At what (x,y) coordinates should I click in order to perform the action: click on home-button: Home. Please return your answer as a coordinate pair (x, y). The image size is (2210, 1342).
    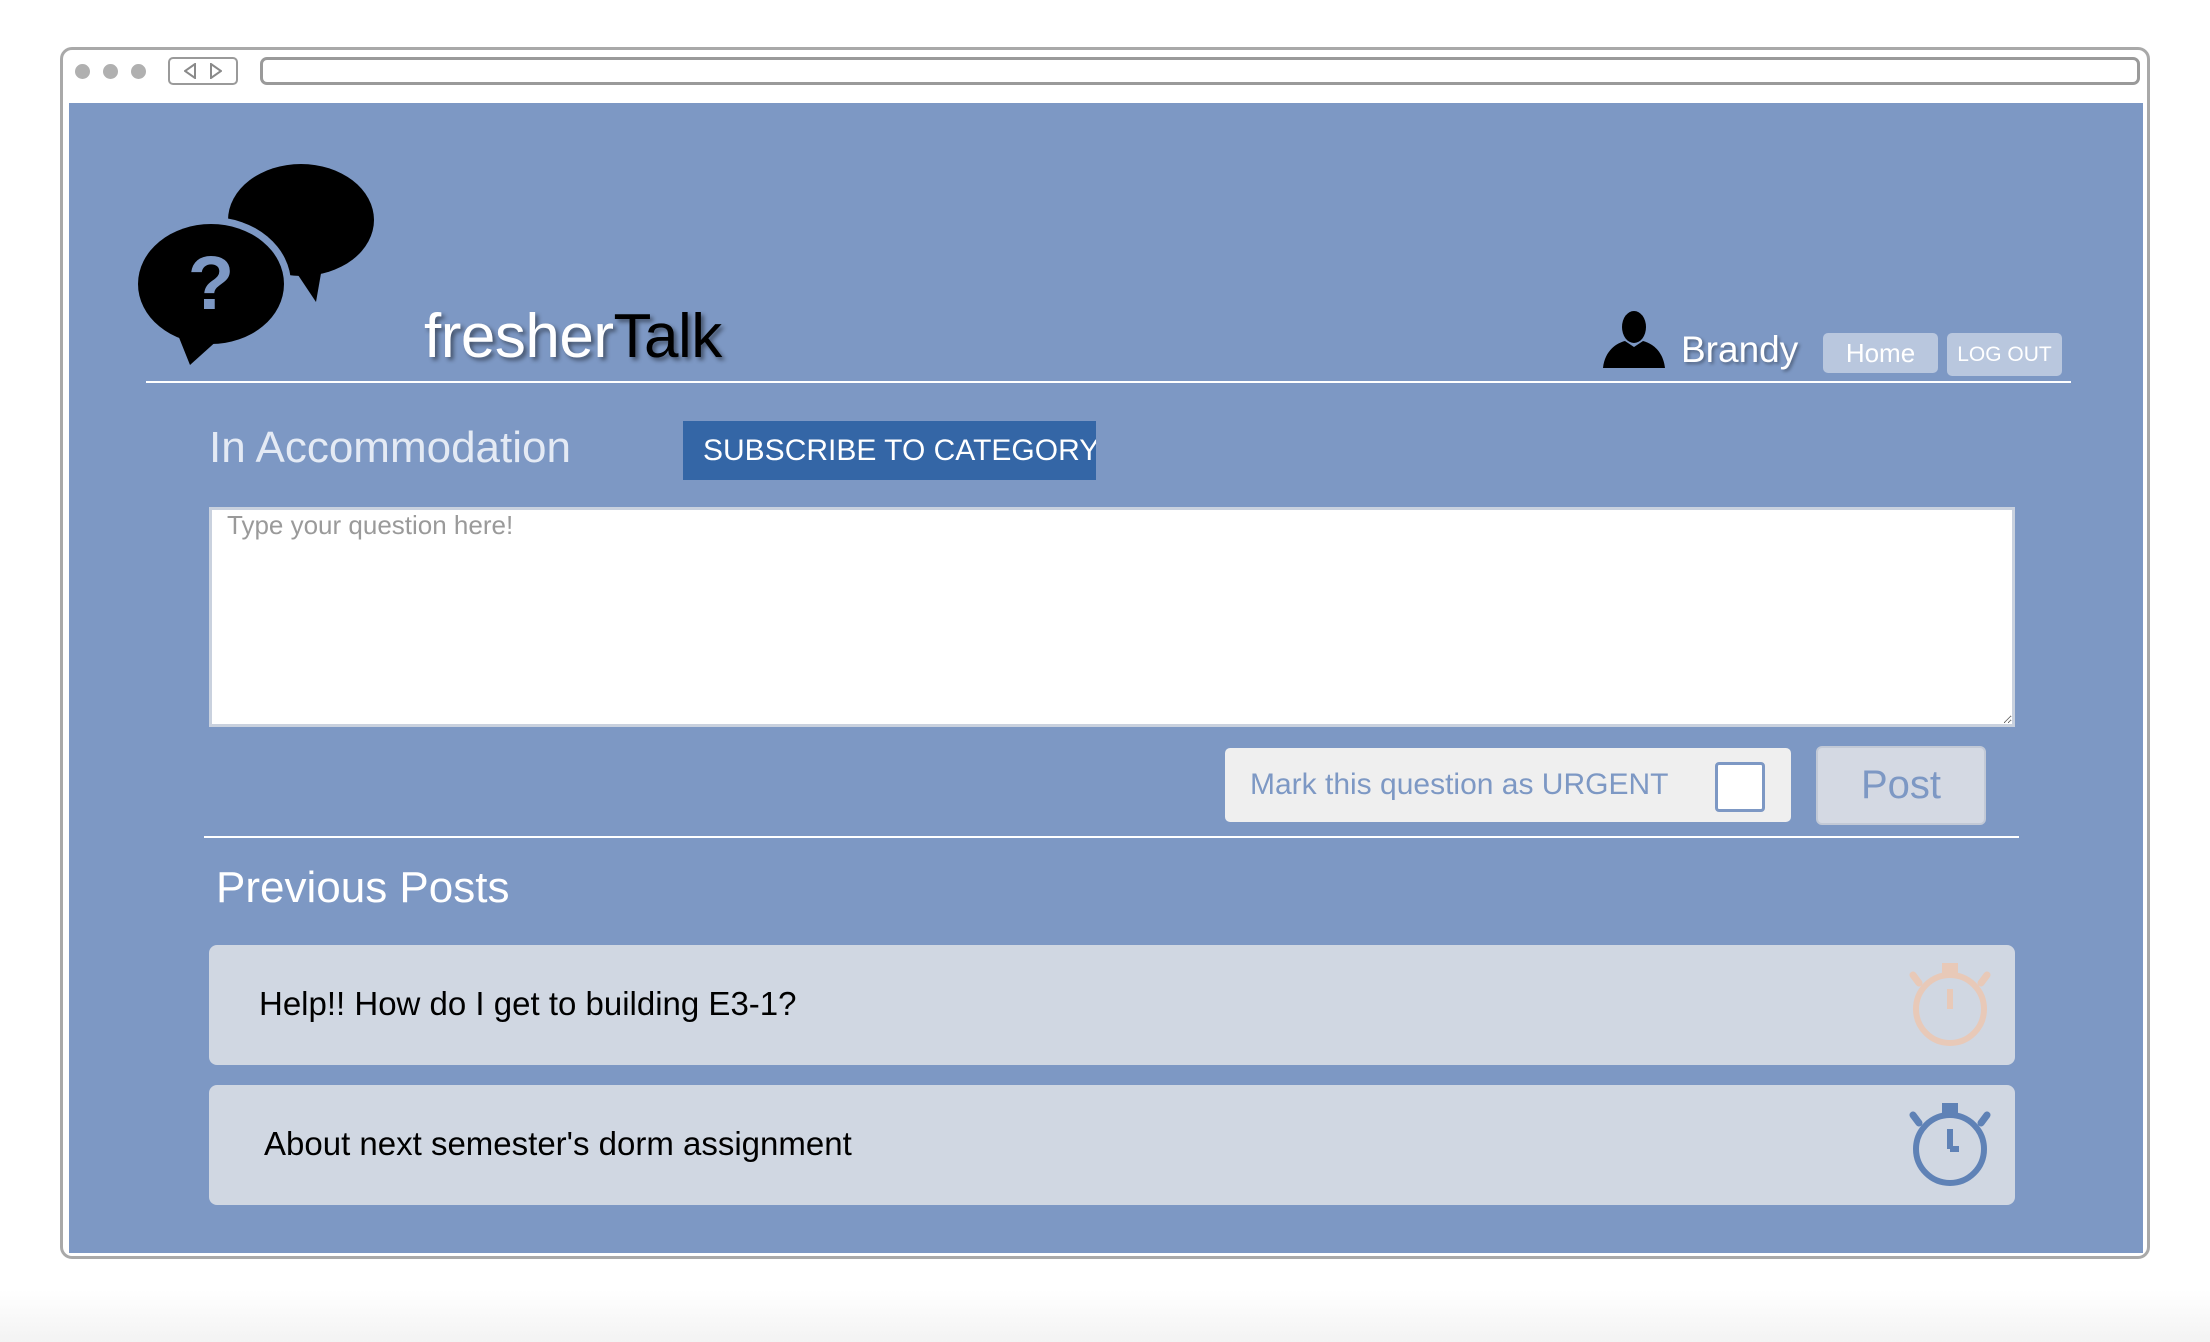
    Looking at the image, I should click on (1880, 353).